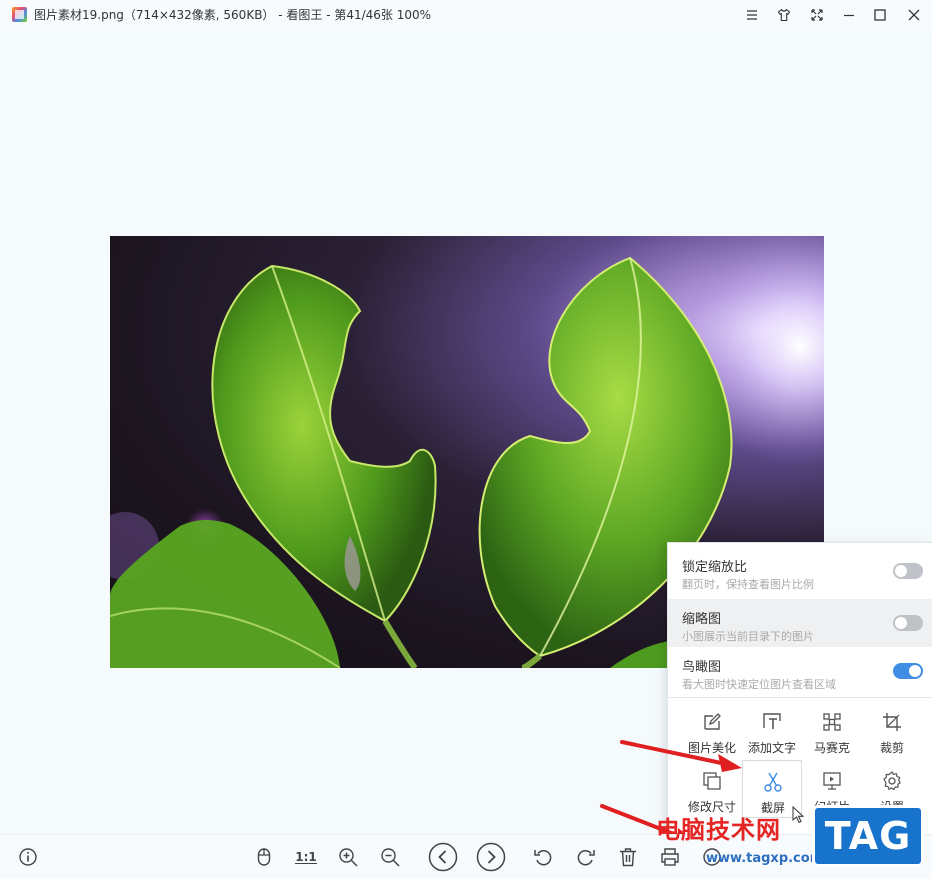 Image resolution: width=932 pixels, height=879 pixels. What do you see at coordinates (892, 781) in the screenshot?
I see `gear-icon` at bounding box center [892, 781].